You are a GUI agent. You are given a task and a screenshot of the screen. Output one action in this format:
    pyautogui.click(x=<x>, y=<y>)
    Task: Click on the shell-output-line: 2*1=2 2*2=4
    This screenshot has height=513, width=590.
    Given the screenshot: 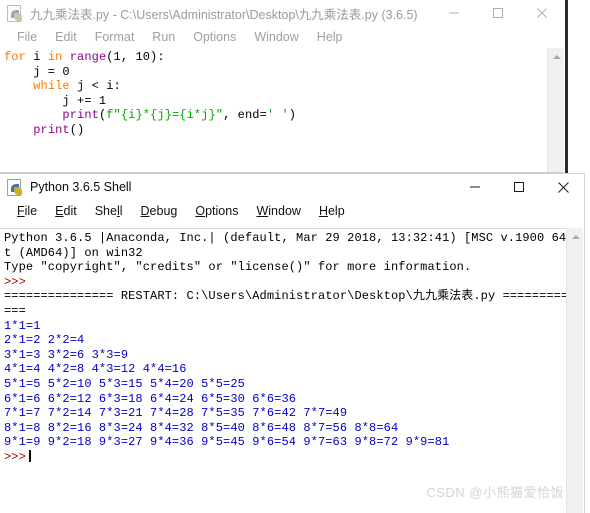 What is the action you would take?
    pyautogui.click(x=44, y=340)
    